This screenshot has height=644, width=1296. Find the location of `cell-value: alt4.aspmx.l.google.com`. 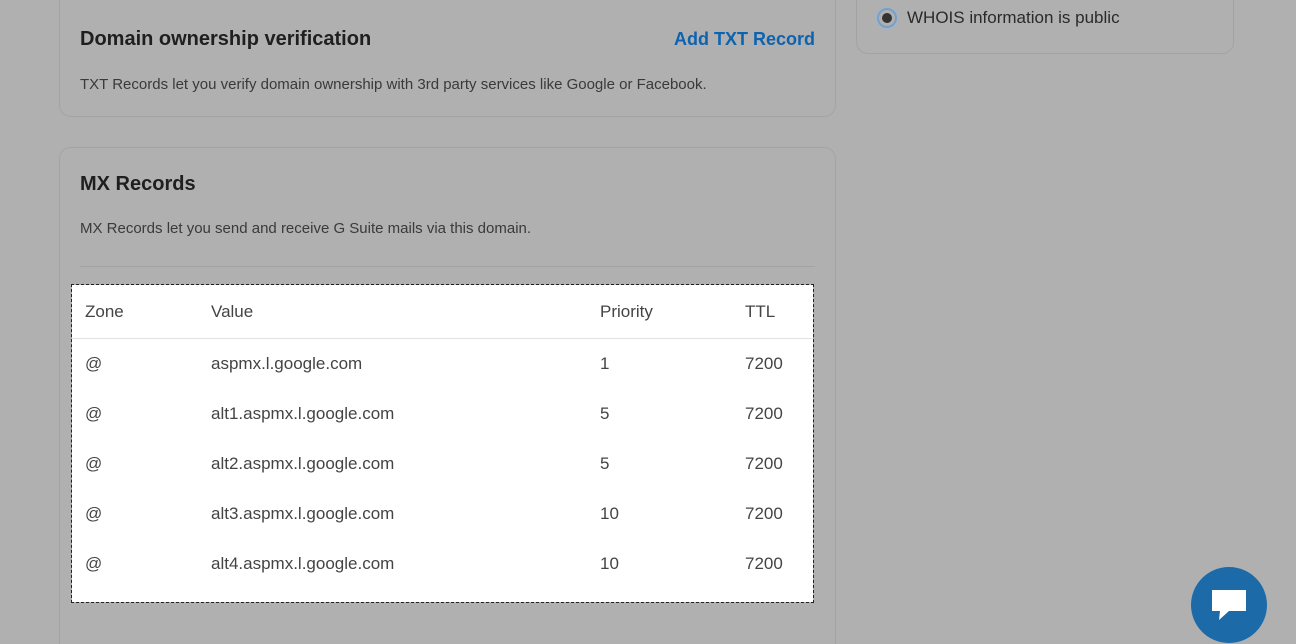

cell-value: alt4.aspmx.l.google.com is located at coordinates (303, 563).